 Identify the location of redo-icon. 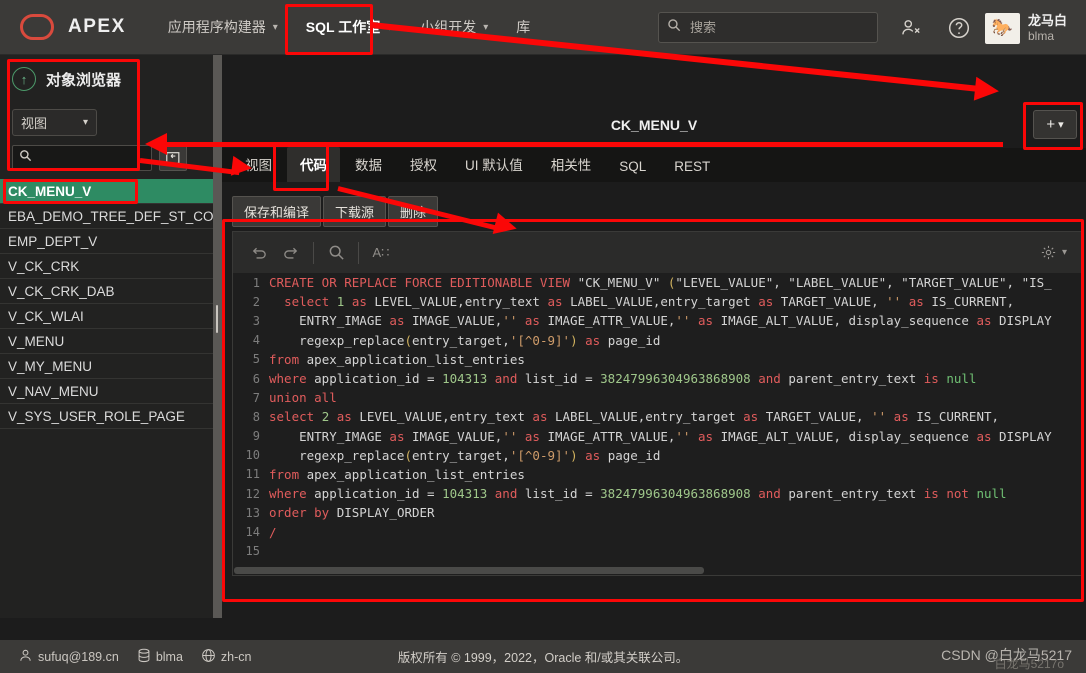
(291, 253).